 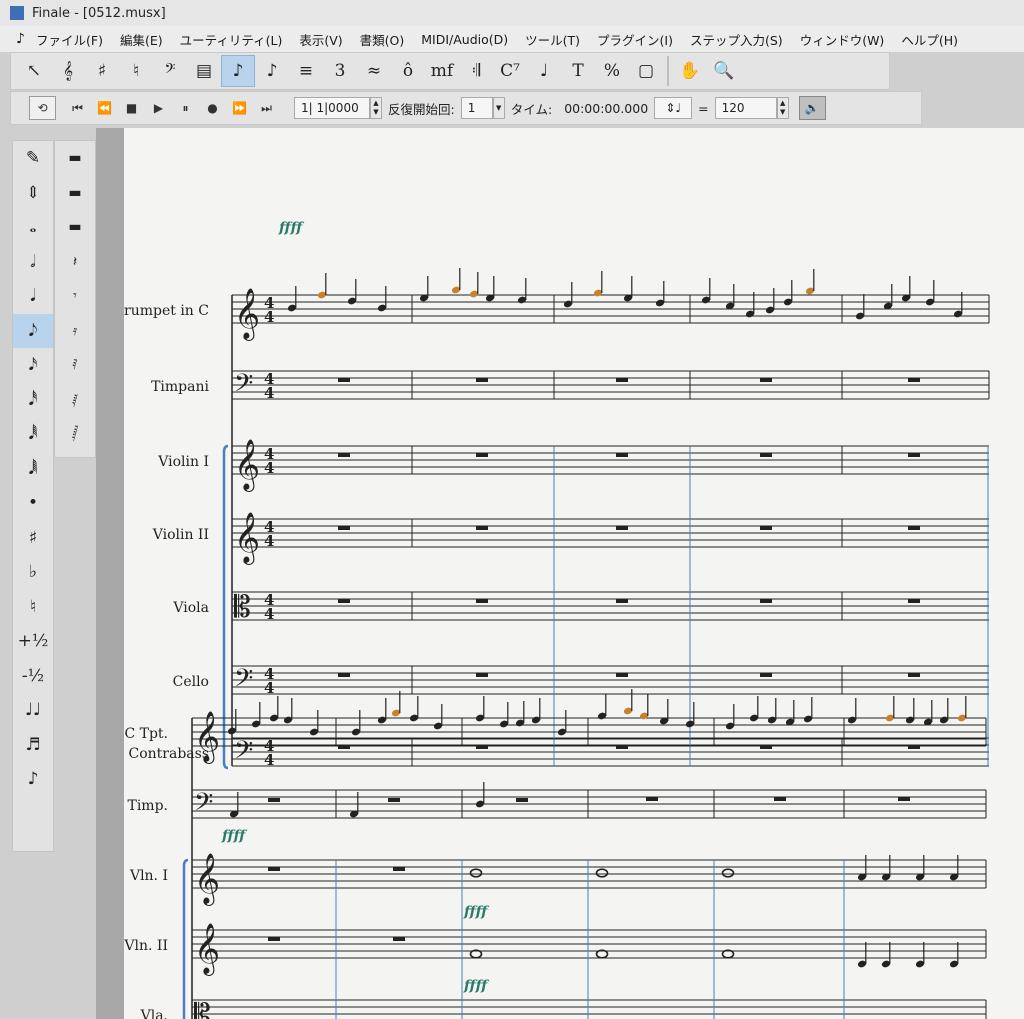 I want to click on articulation-tool: ô, so click(x=408, y=71).